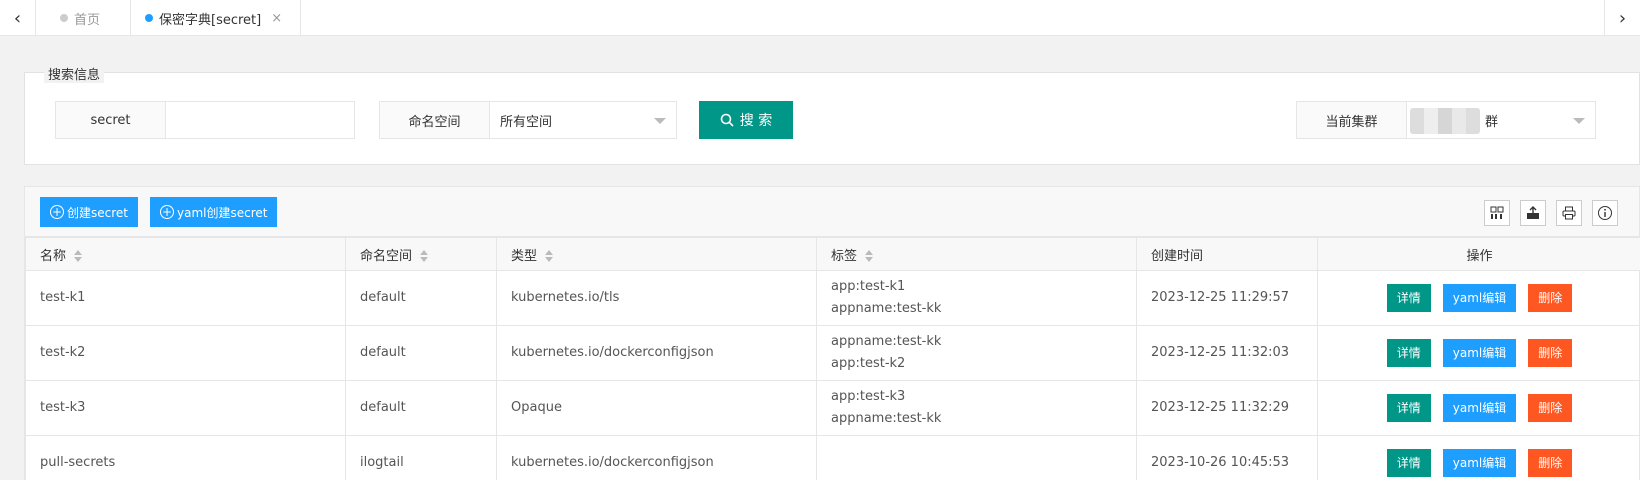  I want to click on tab-dot, so click(64, 18).